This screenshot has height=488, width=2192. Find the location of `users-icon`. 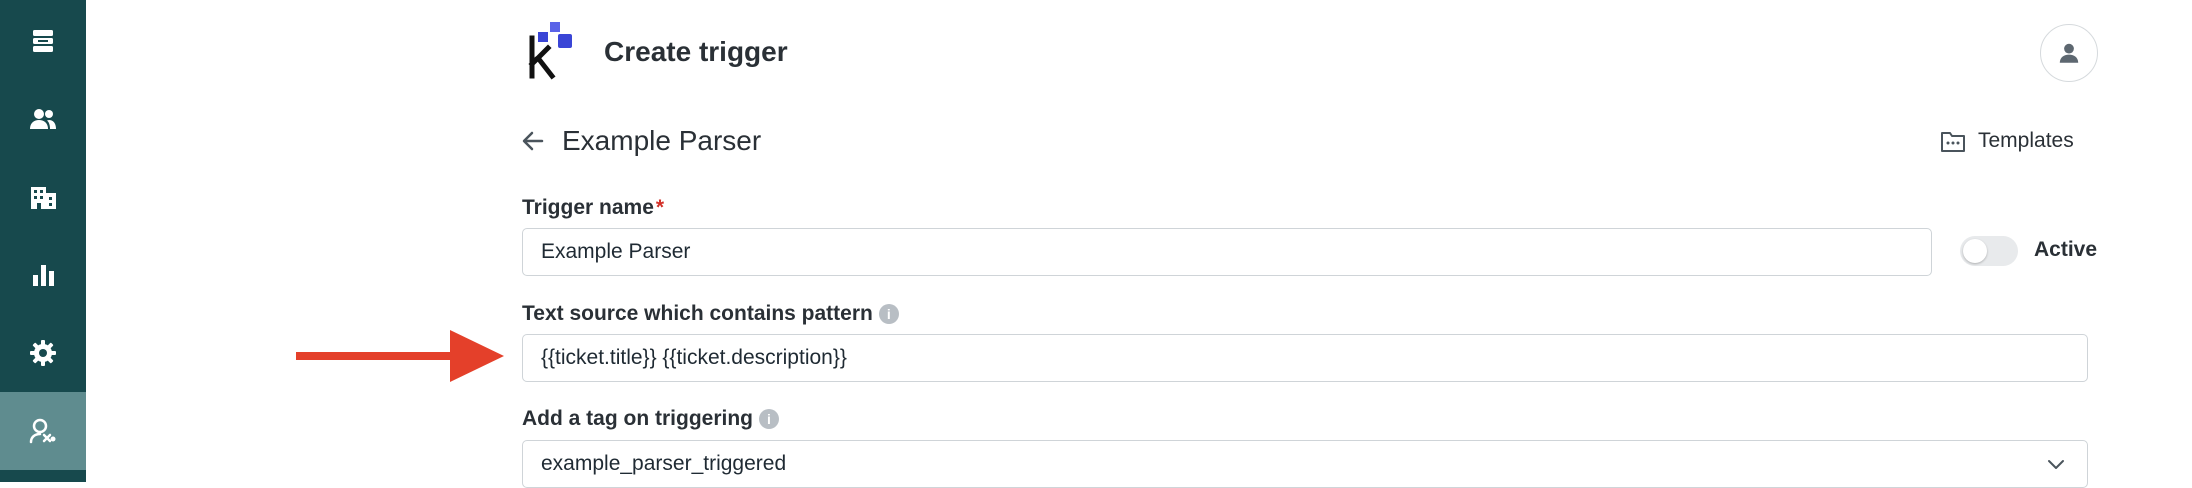

users-icon is located at coordinates (43, 119).